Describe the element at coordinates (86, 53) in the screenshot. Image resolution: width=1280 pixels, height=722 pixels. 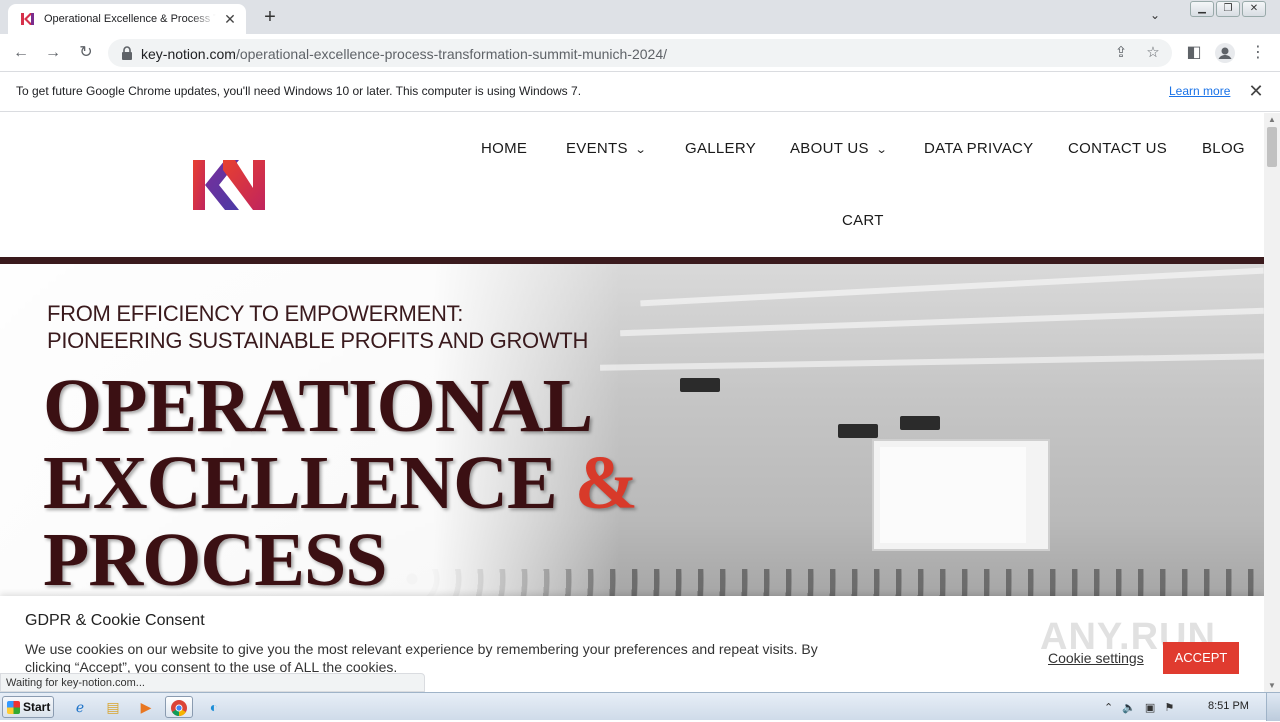
I see `reload-icon: ↻` at that location.